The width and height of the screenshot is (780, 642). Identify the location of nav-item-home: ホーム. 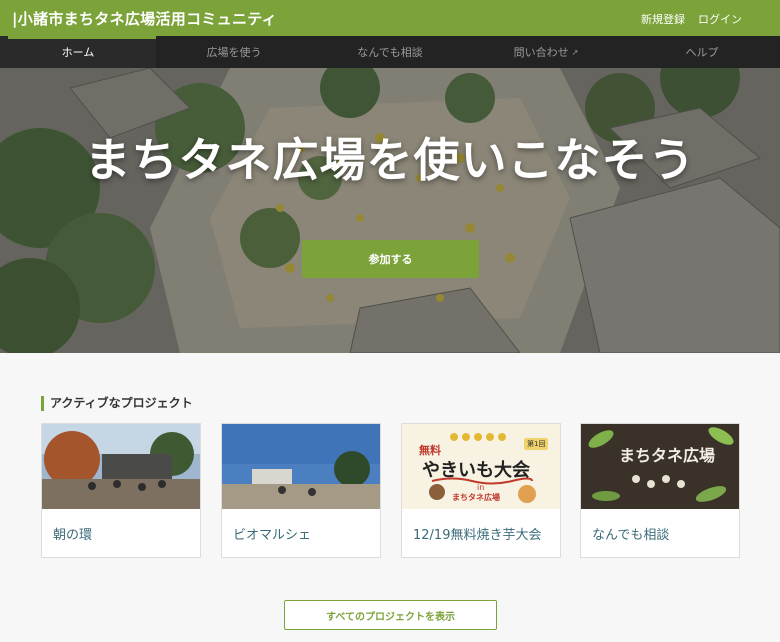
(78, 52).